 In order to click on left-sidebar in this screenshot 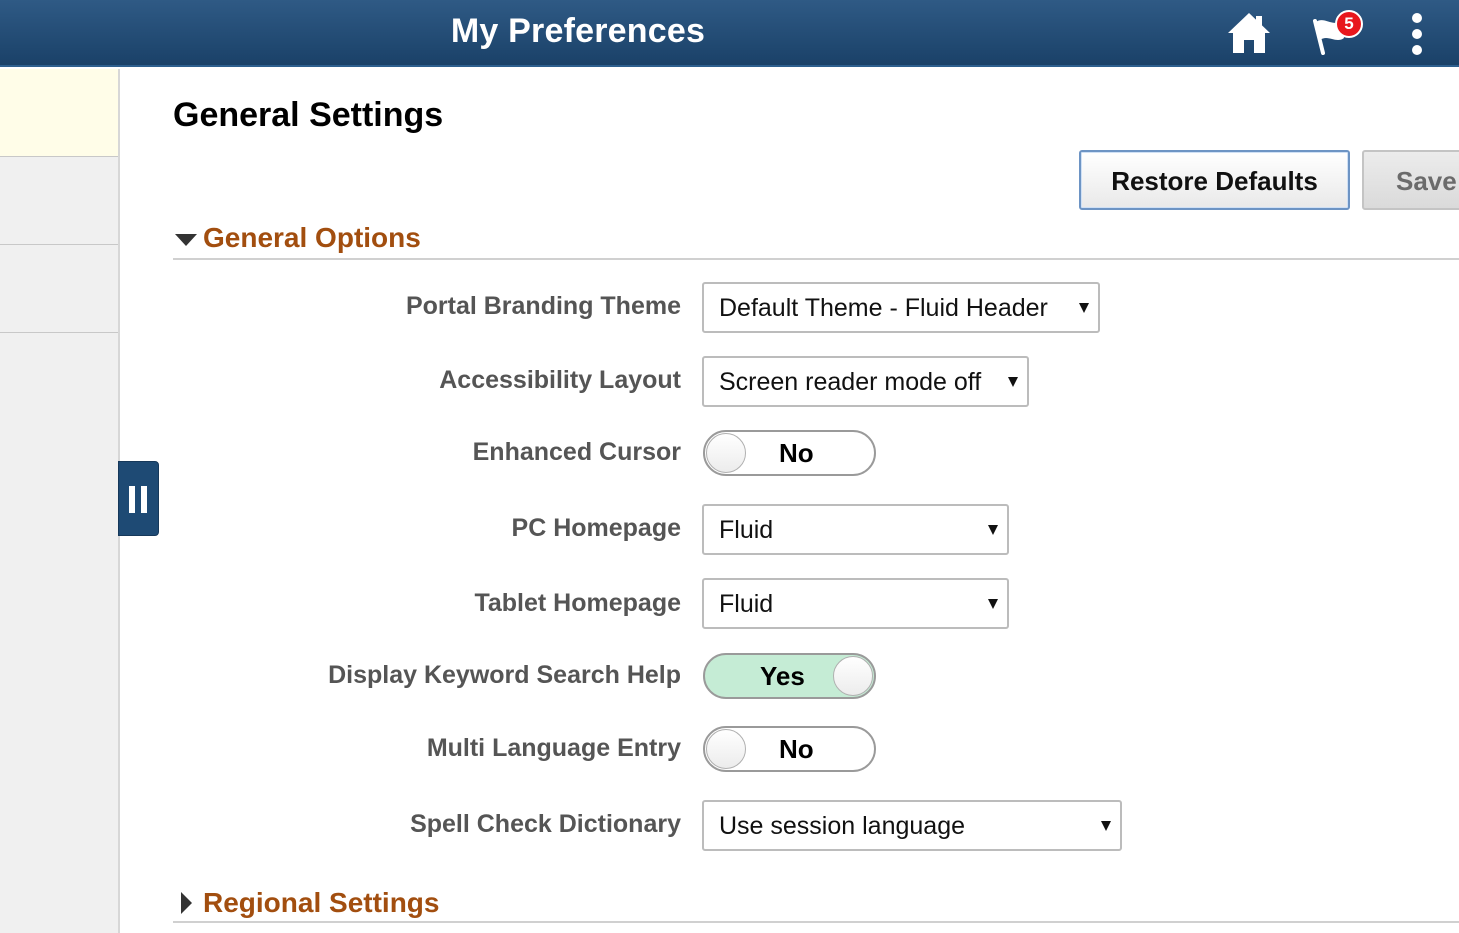, I will do `click(60, 501)`.